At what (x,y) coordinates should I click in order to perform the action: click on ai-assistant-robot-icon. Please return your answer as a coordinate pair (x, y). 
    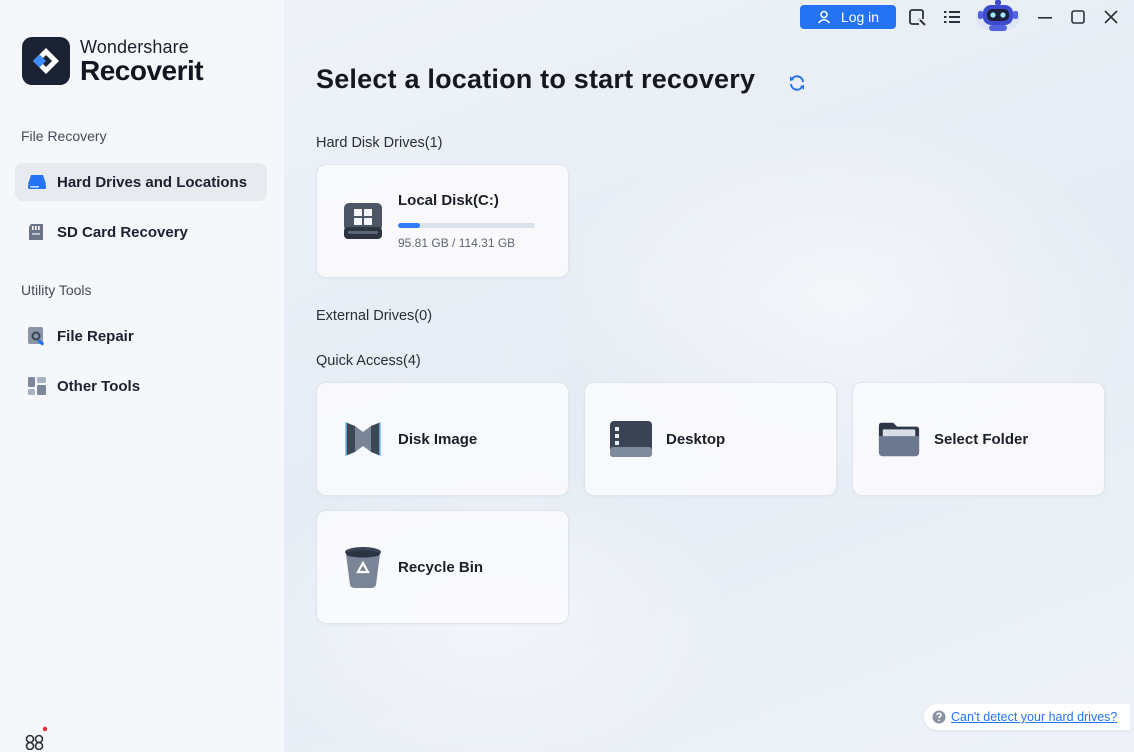
    Looking at the image, I should click on (998, 16).